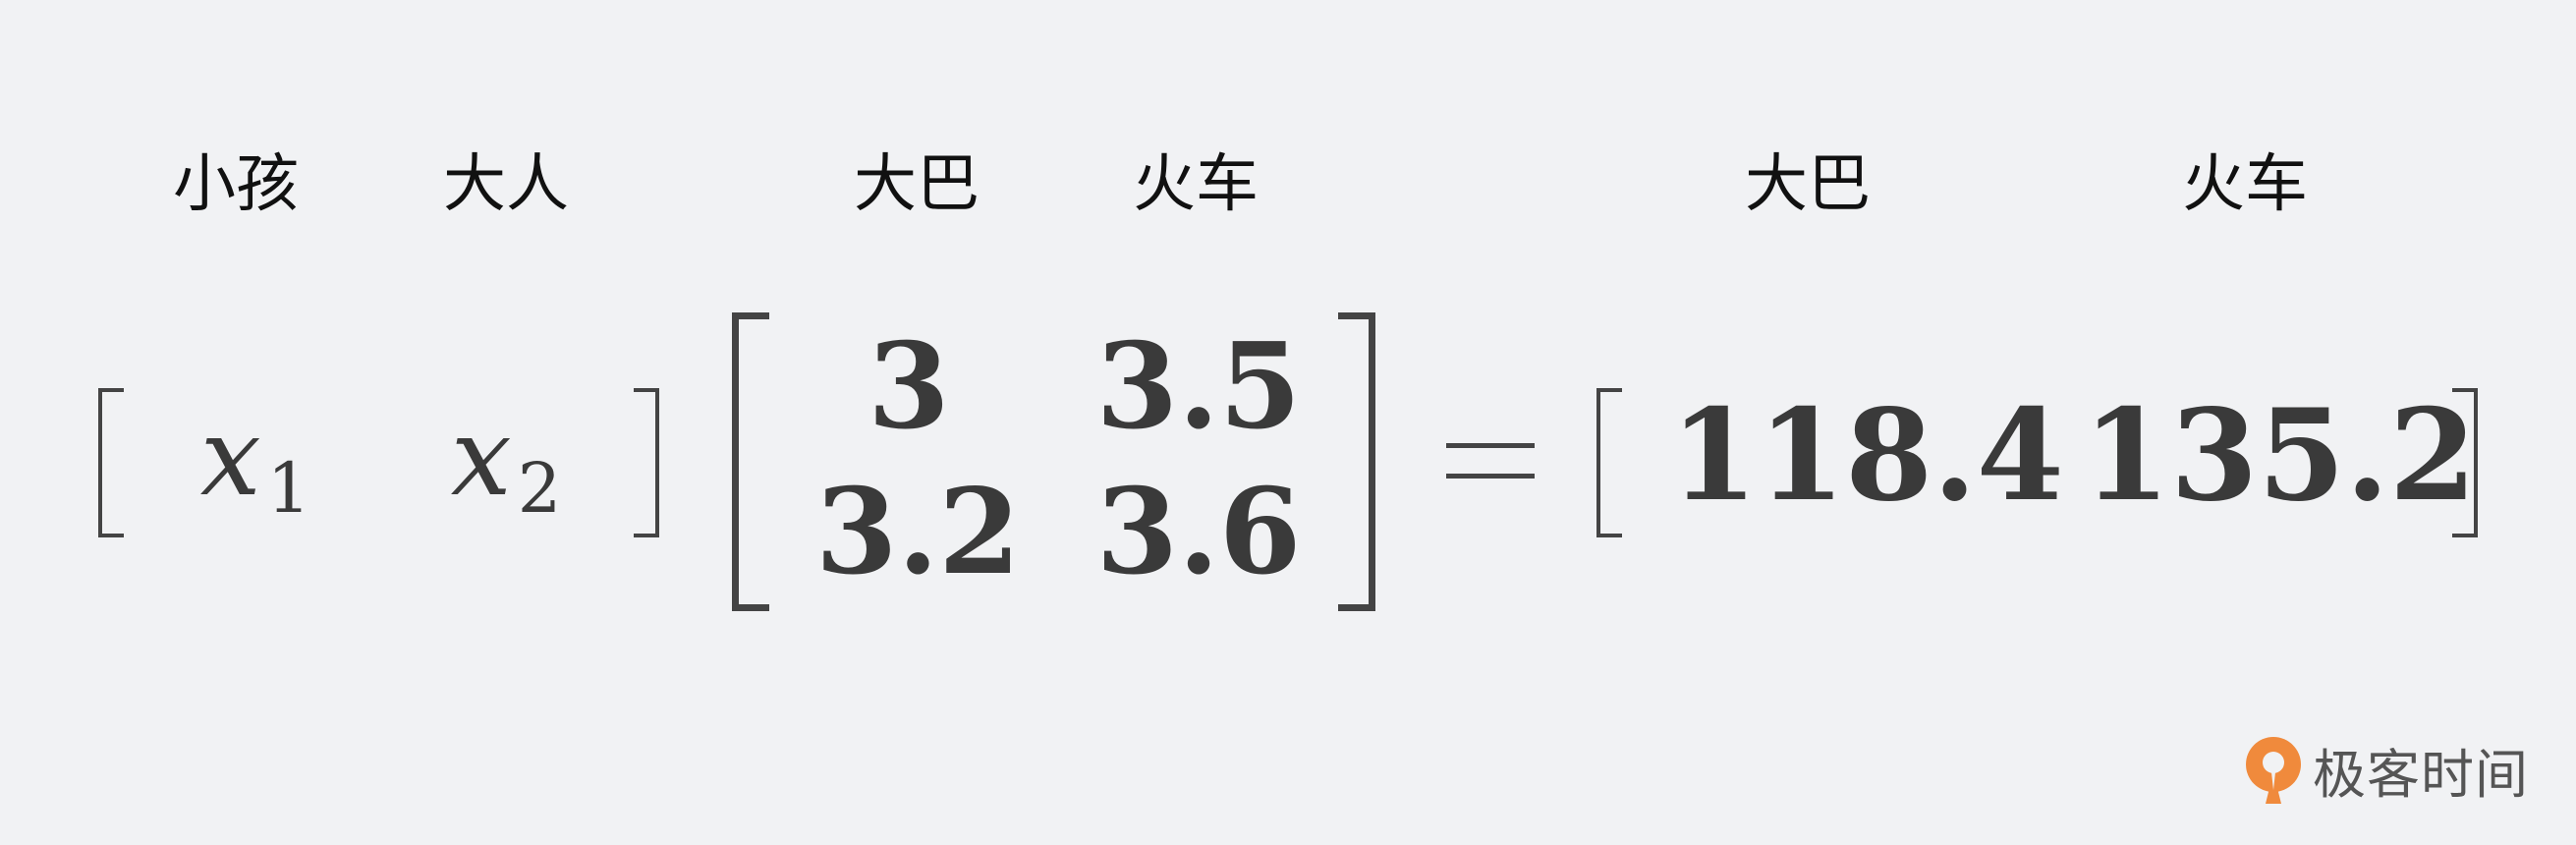 This screenshot has height=845, width=2576. Describe the element at coordinates (1198, 532) in the screenshot. I see `matrix-cell: 3.6` at that location.